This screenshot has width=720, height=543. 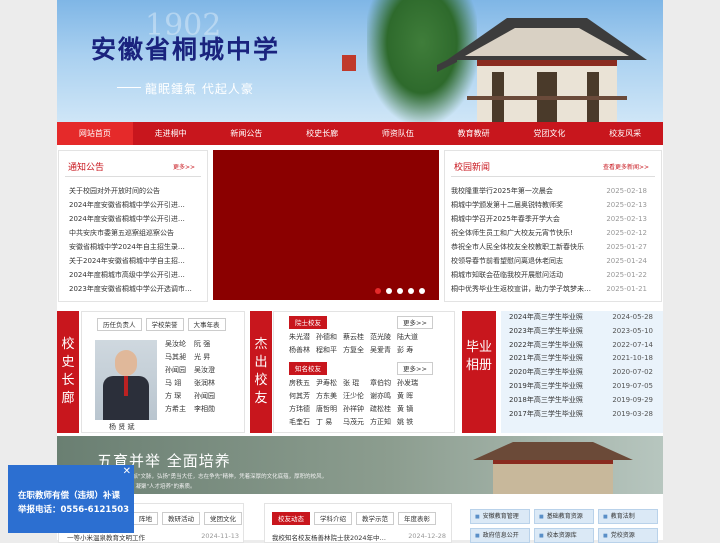 I want to click on tab-leaders: 历任负责人, so click(x=119, y=324).